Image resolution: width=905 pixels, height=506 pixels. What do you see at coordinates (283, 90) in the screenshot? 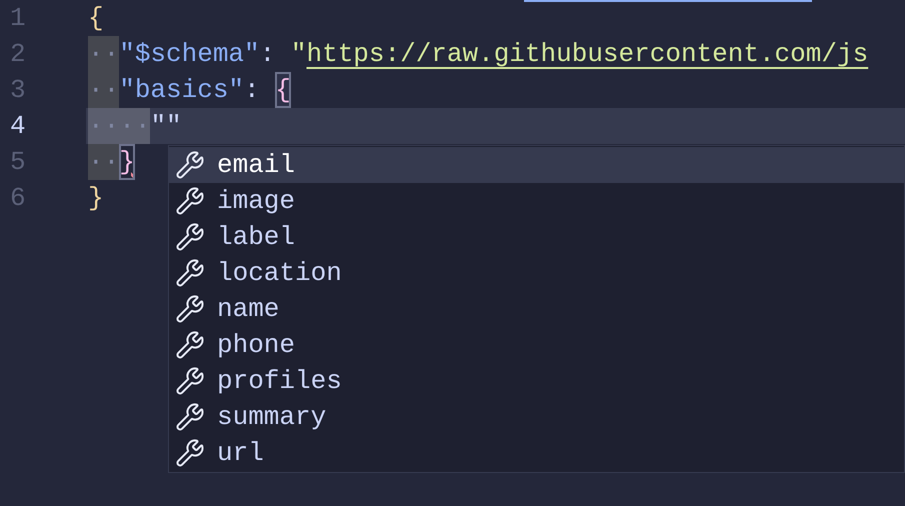
I see `matched-bracket: {` at bounding box center [283, 90].